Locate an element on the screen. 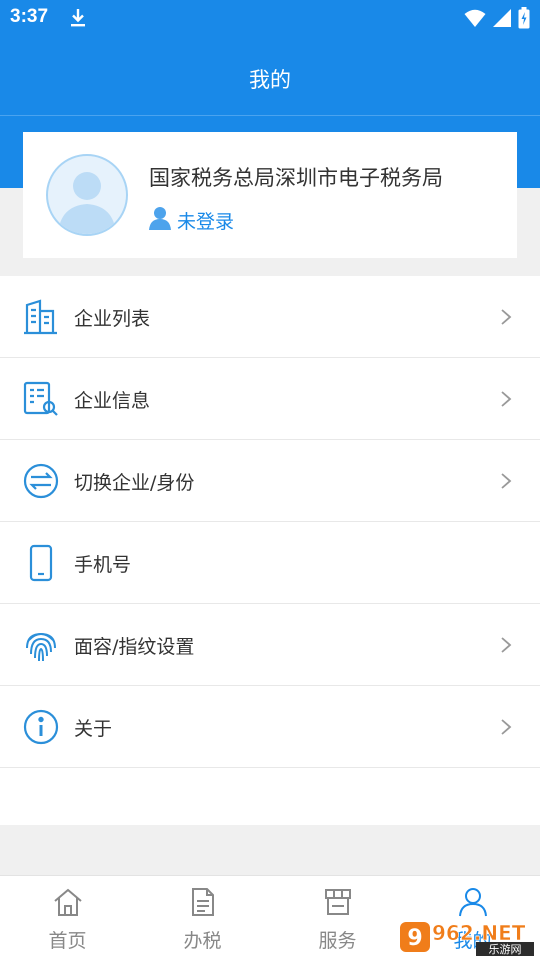  store-icon is located at coordinates (338, 904).